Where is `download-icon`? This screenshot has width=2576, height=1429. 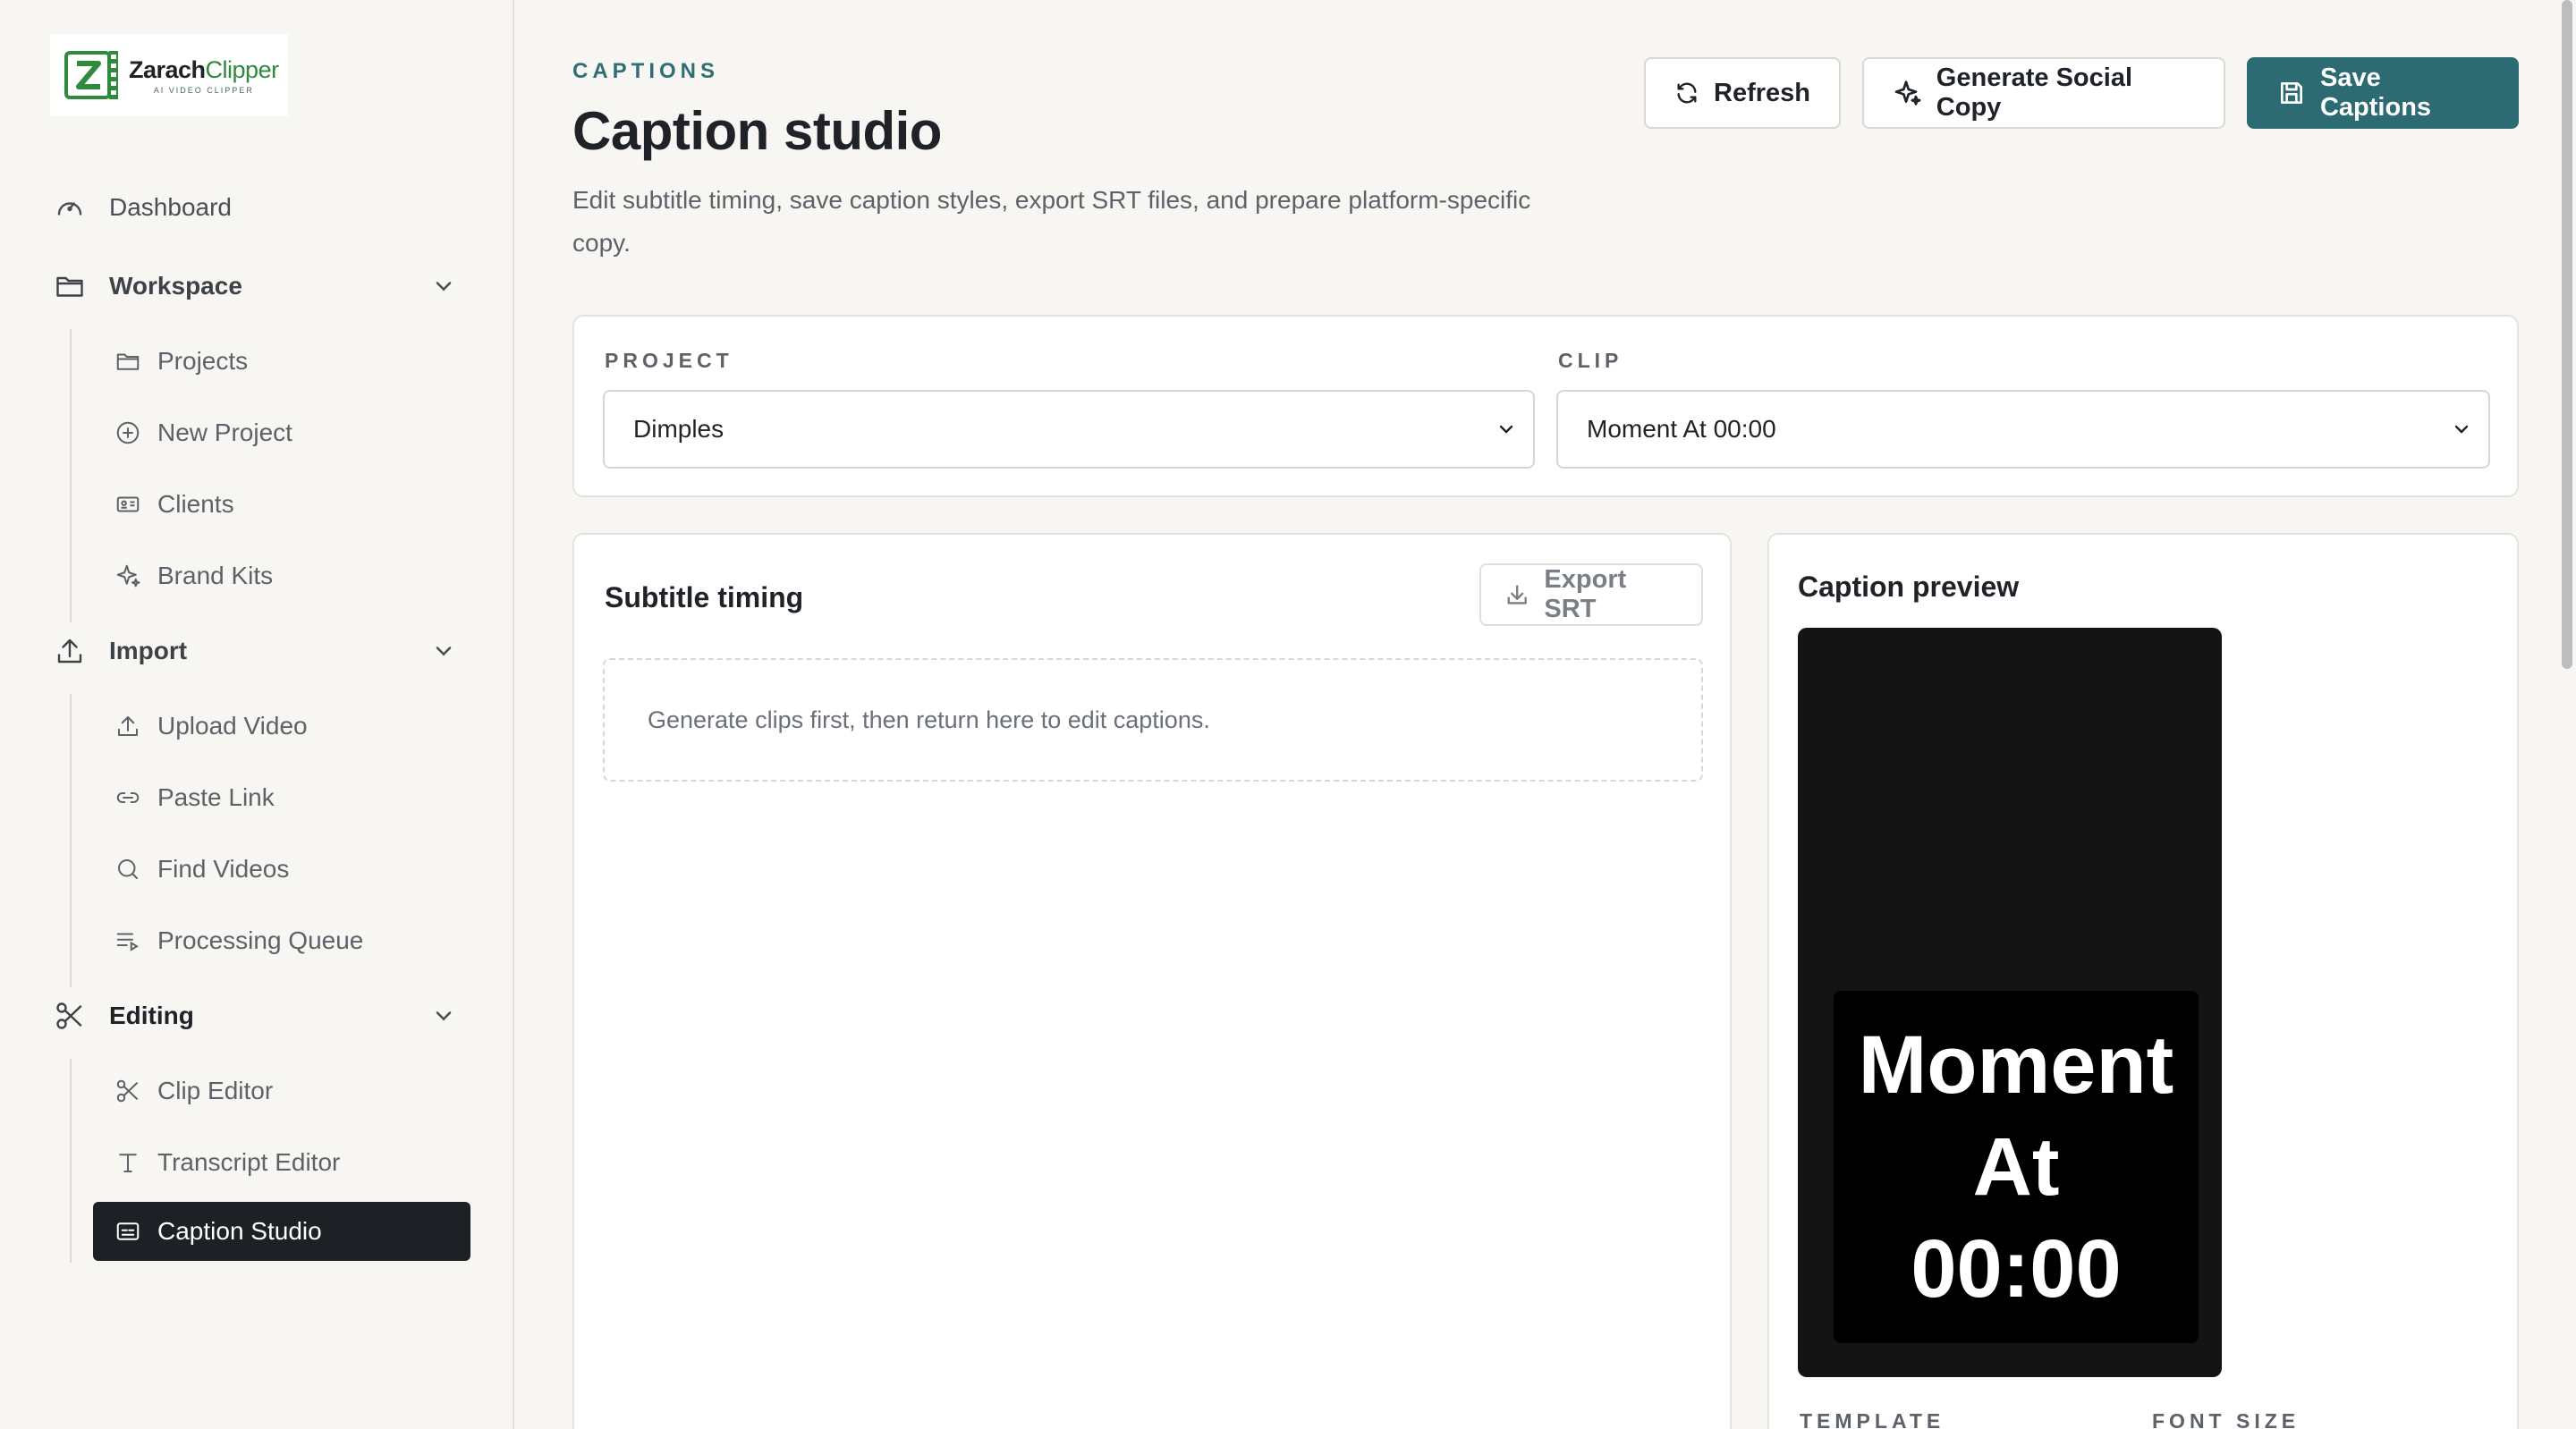 download-icon is located at coordinates (1517, 595).